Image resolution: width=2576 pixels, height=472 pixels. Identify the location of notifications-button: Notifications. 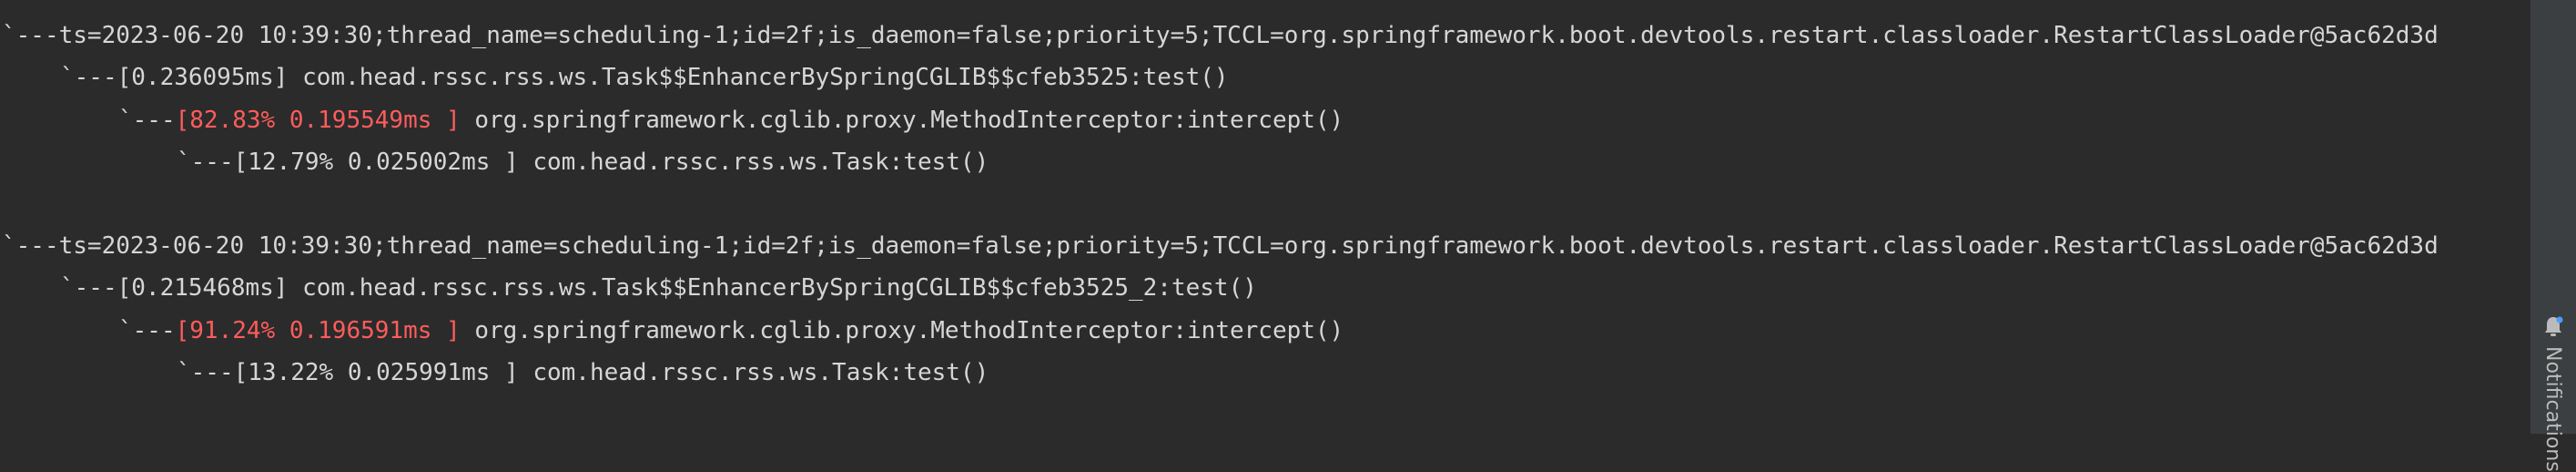
(2553, 391).